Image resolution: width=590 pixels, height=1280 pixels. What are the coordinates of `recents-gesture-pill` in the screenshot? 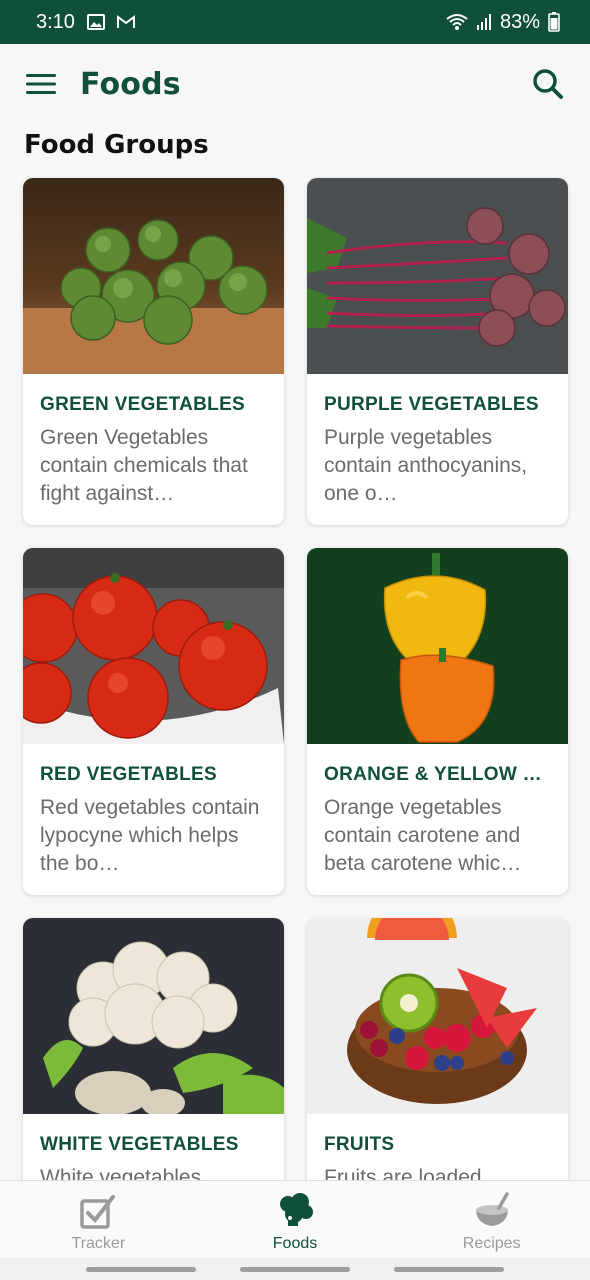 It's located at (449, 1269).